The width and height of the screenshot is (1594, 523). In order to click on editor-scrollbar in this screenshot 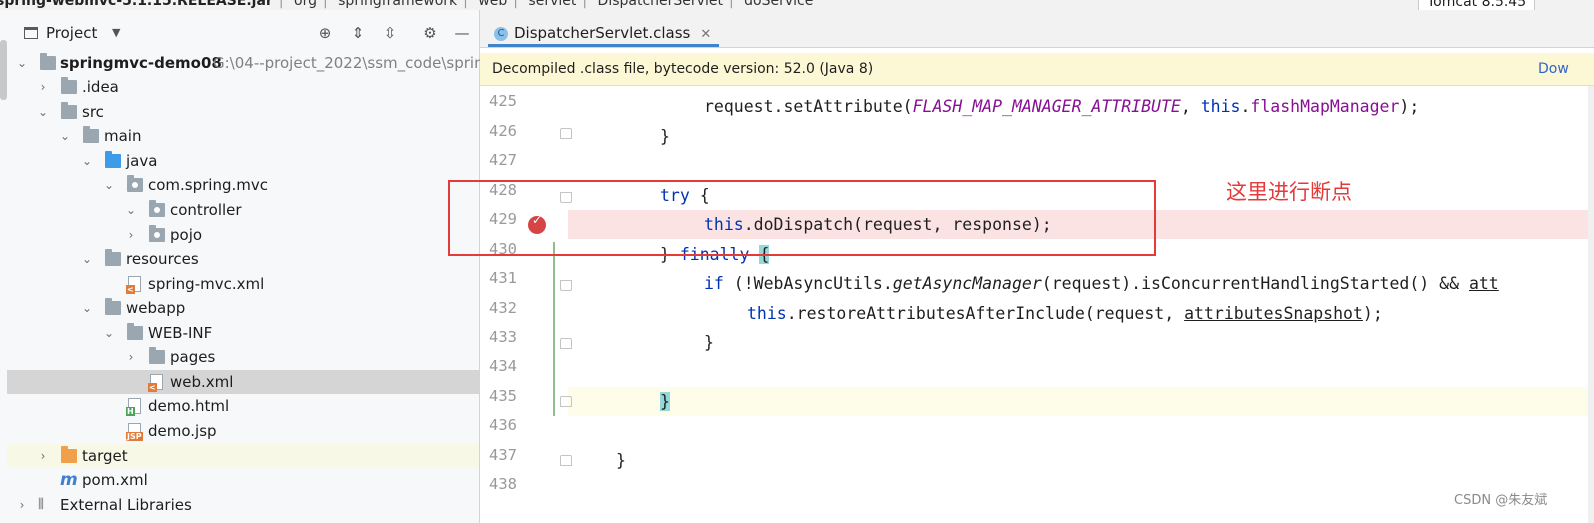, I will do `click(1591, 304)`.